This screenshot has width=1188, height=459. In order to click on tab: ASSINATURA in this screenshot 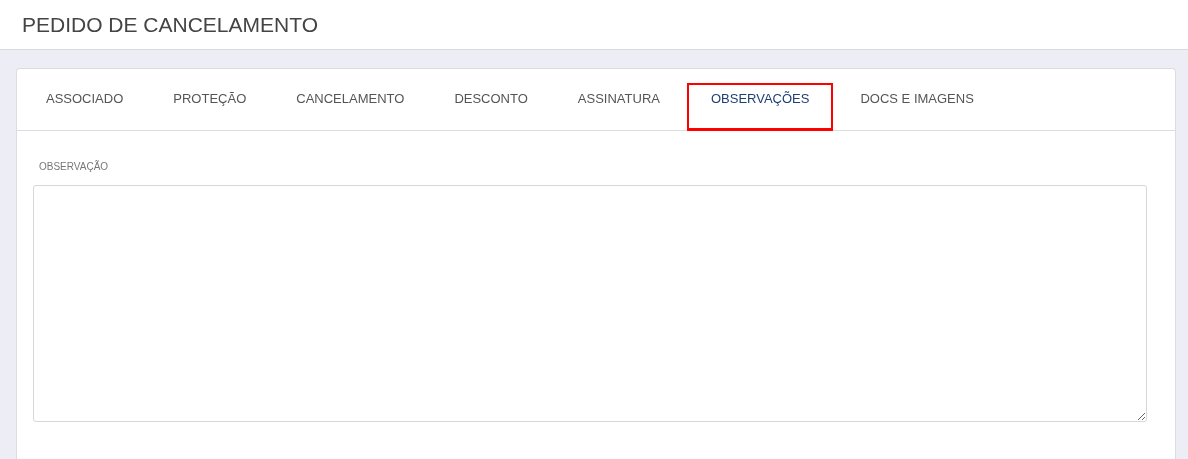, I will do `click(618, 107)`.